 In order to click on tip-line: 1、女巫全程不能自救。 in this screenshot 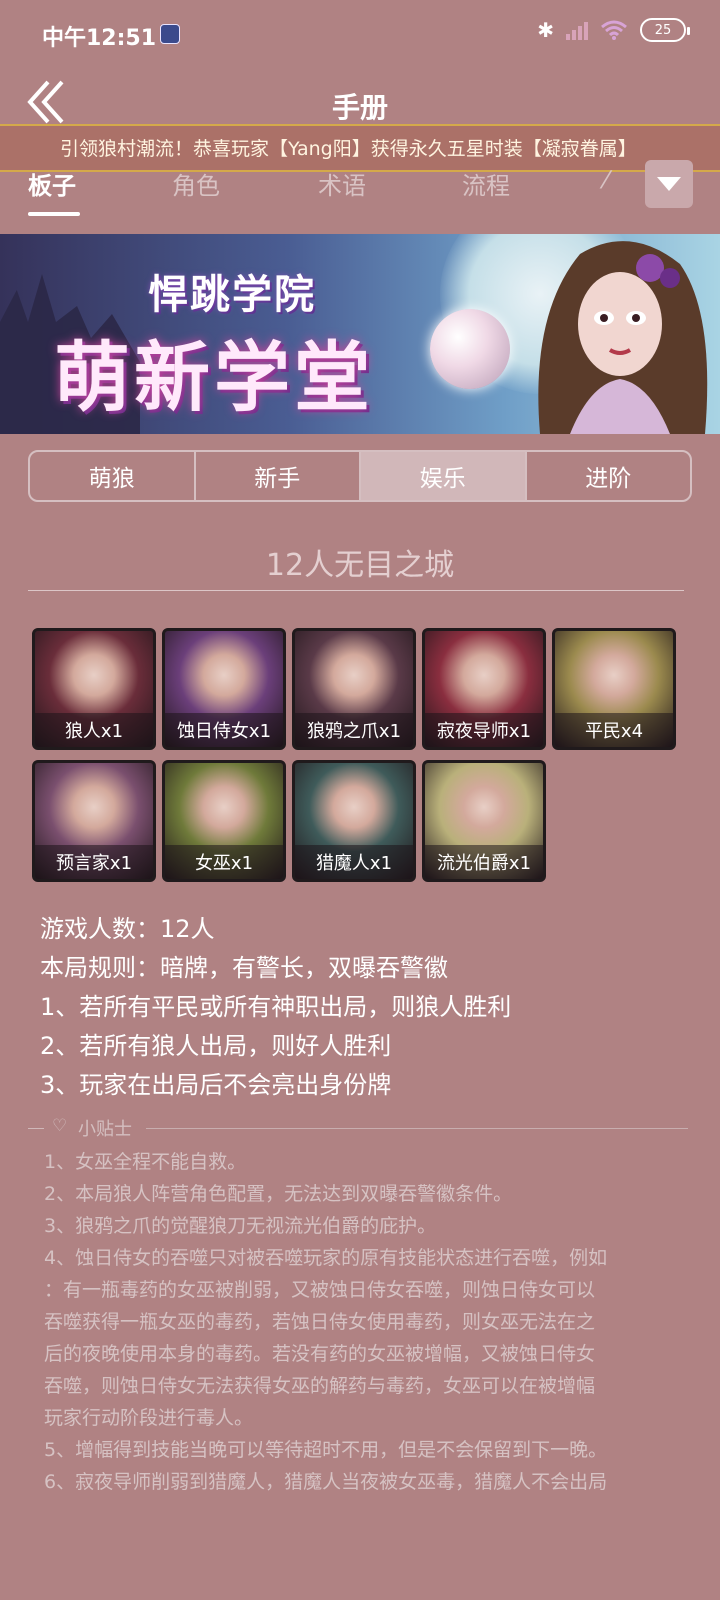, I will do `click(145, 1162)`.